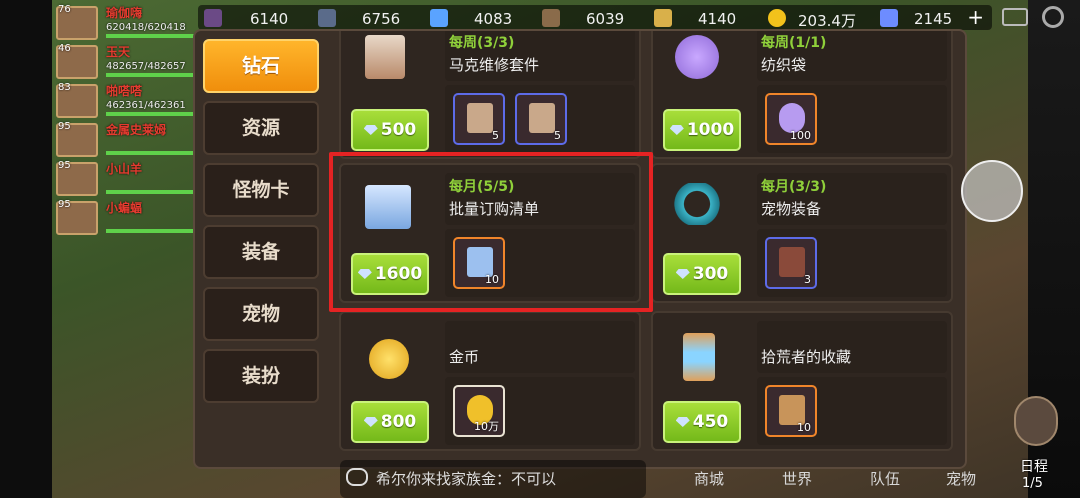 Image resolution: width=1080 pixels, height=498 pixels. I want to click on bottom-menu: 商城 世界 队伍 宠物, so click(840, 480).